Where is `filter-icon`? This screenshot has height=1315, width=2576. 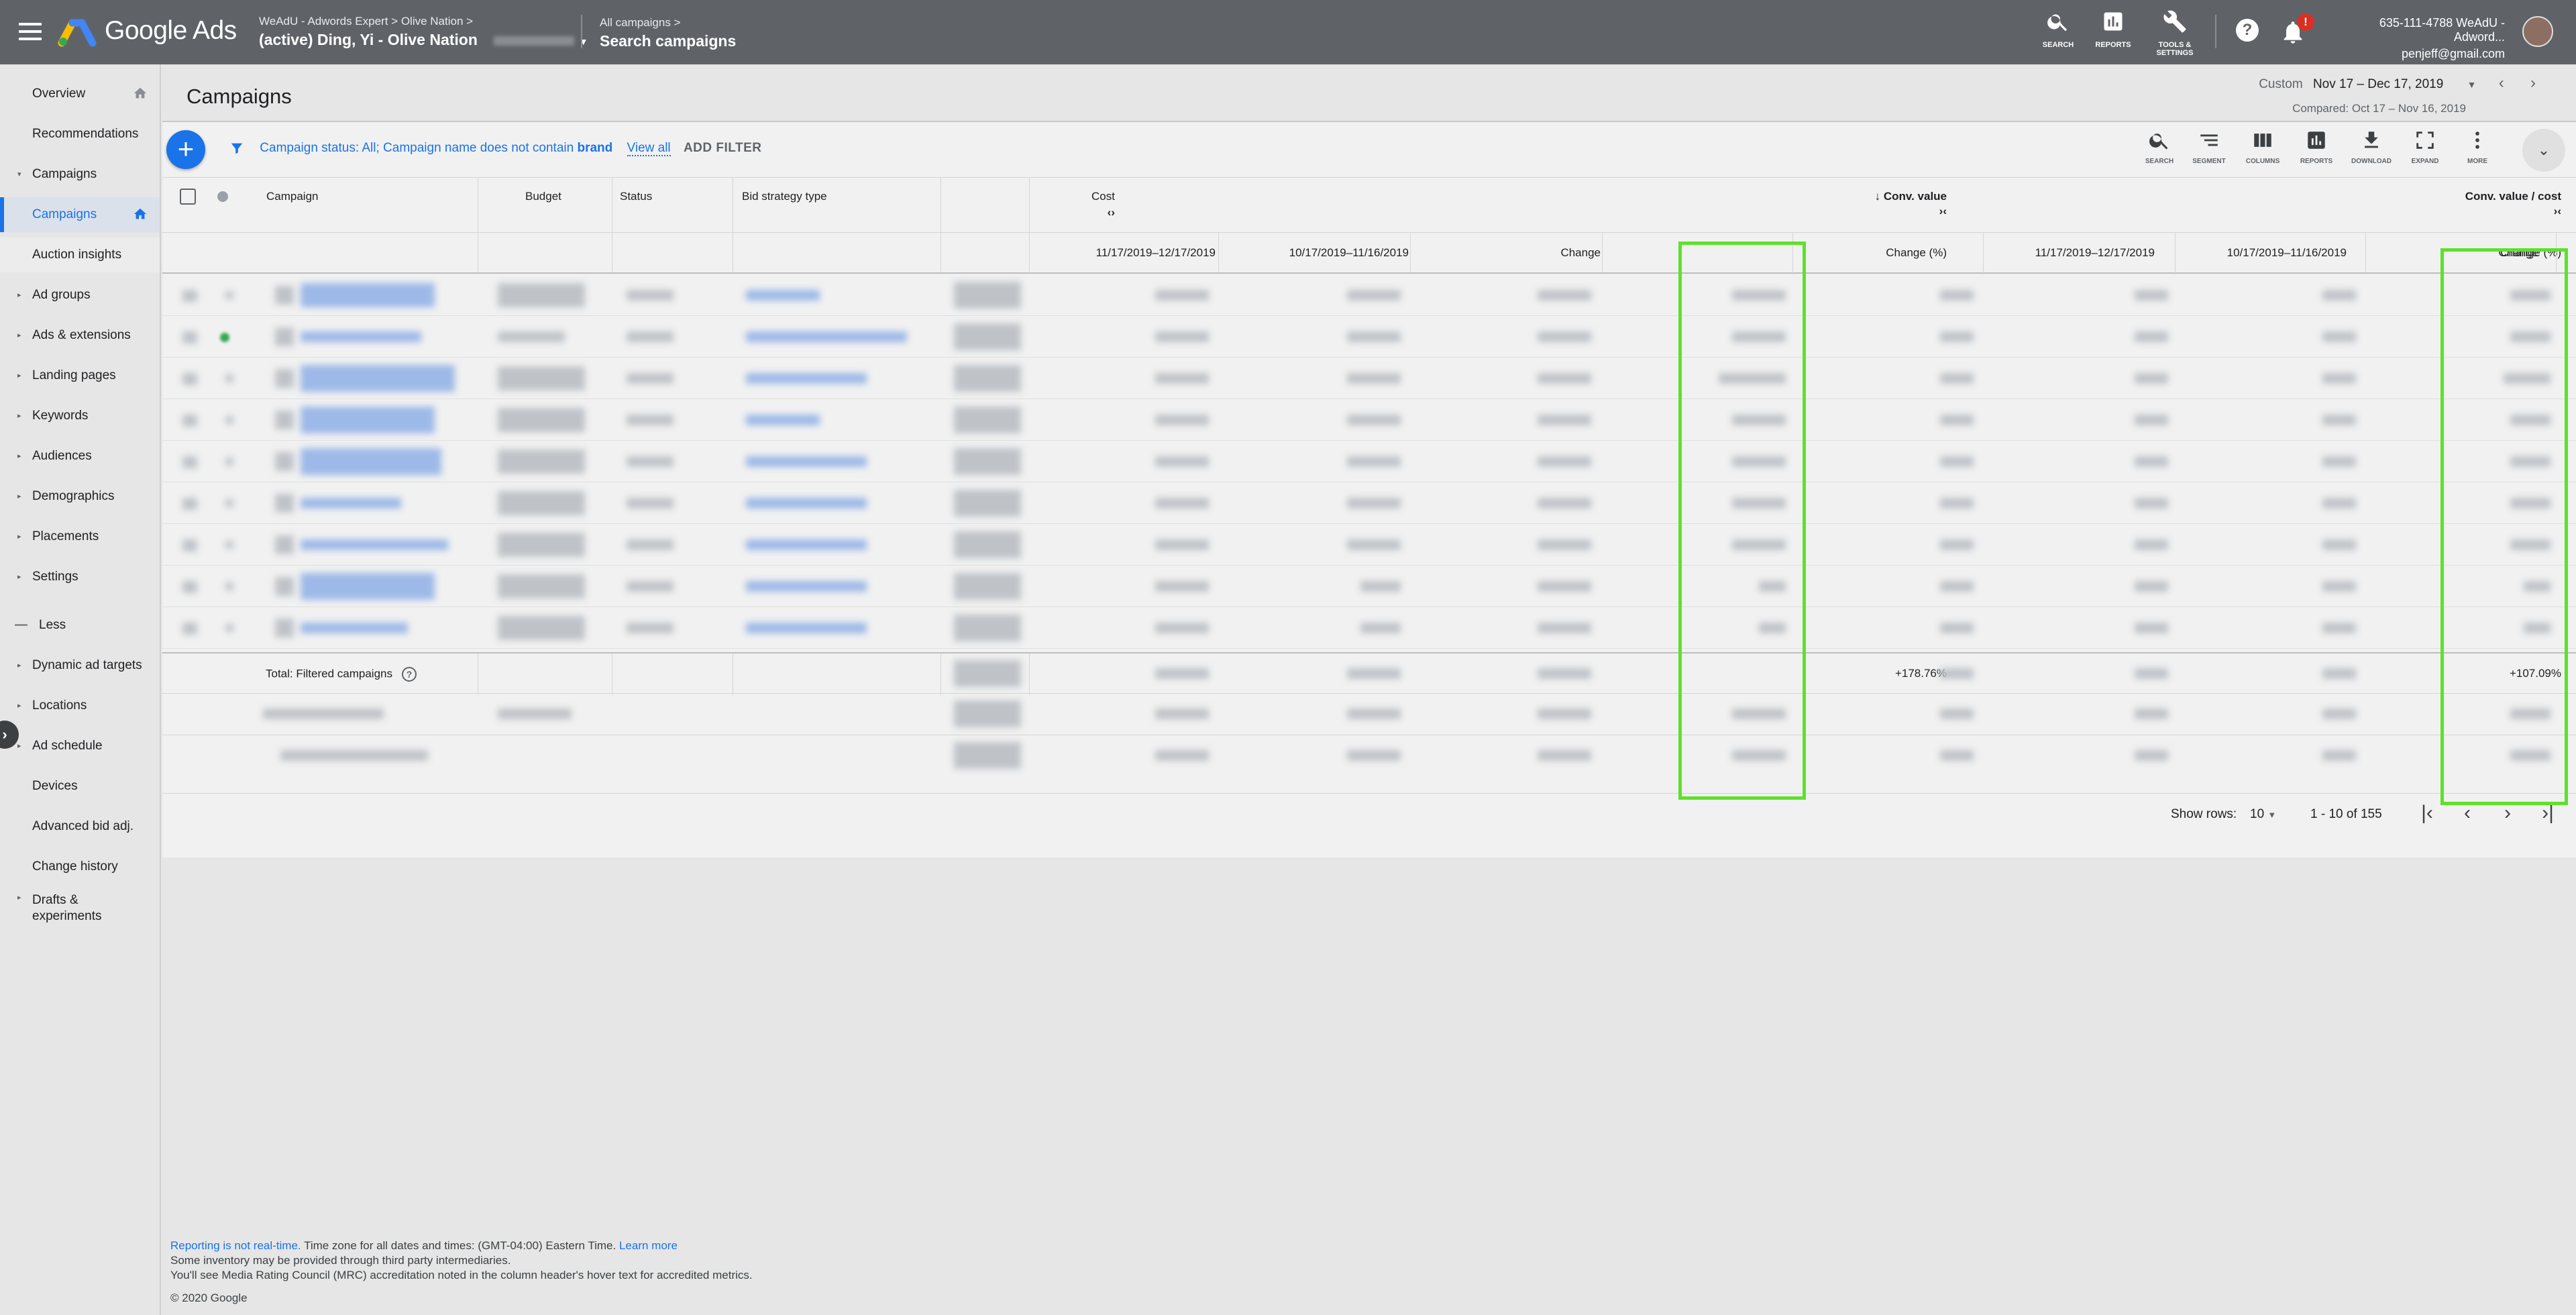 filter-icon is located at coordinates (236, 148).